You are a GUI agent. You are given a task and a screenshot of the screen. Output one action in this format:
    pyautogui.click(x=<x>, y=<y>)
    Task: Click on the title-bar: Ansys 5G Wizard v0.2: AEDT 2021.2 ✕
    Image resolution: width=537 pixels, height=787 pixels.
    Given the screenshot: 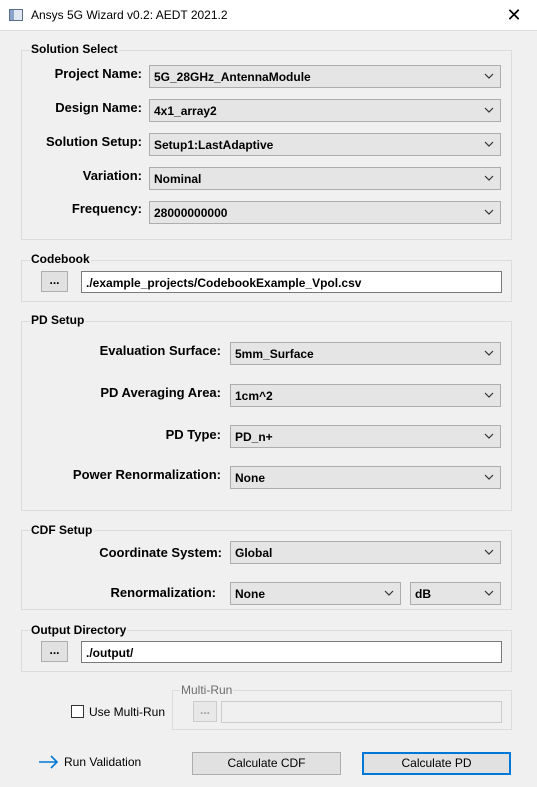 What is the action you would take?
    pyautogui.click(x=268, y=15)
    